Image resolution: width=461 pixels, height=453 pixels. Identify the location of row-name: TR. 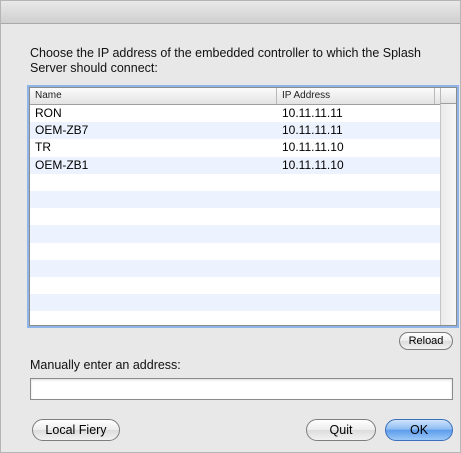
(43, 147).